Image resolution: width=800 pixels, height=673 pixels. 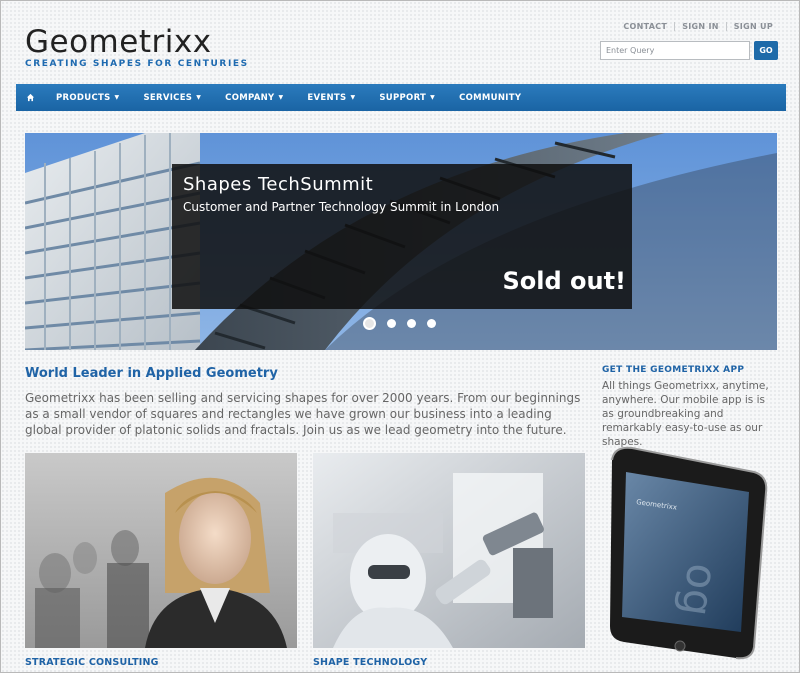 I want to click on nav-item-events: EVENTS ▼, so click(x=331, y=97).